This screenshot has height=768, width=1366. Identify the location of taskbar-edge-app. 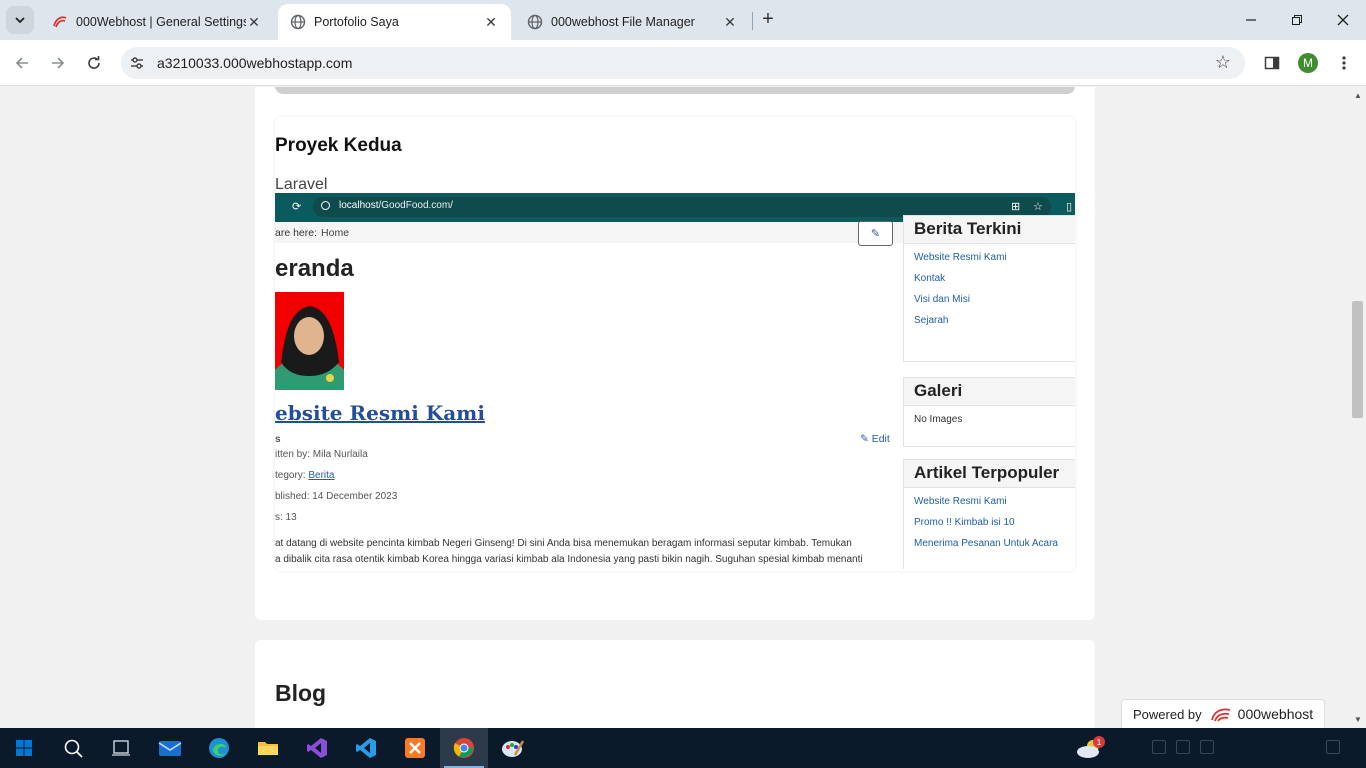
(219, 748).